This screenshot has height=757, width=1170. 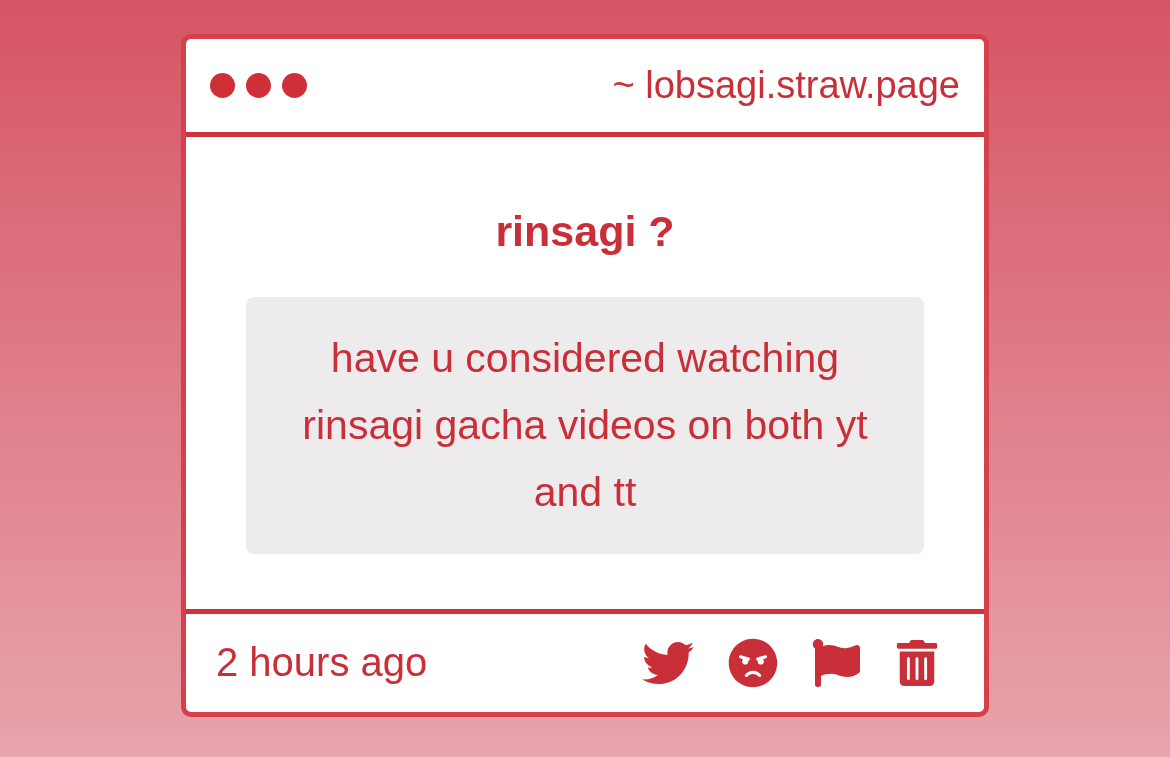 I want to click on angry-face-icon, so click(x=753, y=662).